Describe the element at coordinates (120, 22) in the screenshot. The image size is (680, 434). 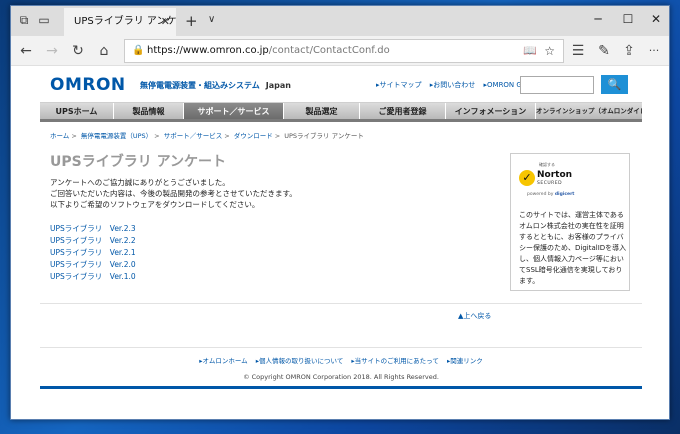
I see `active-tab: UPSライブラリ アンケート | ✕` at that location.